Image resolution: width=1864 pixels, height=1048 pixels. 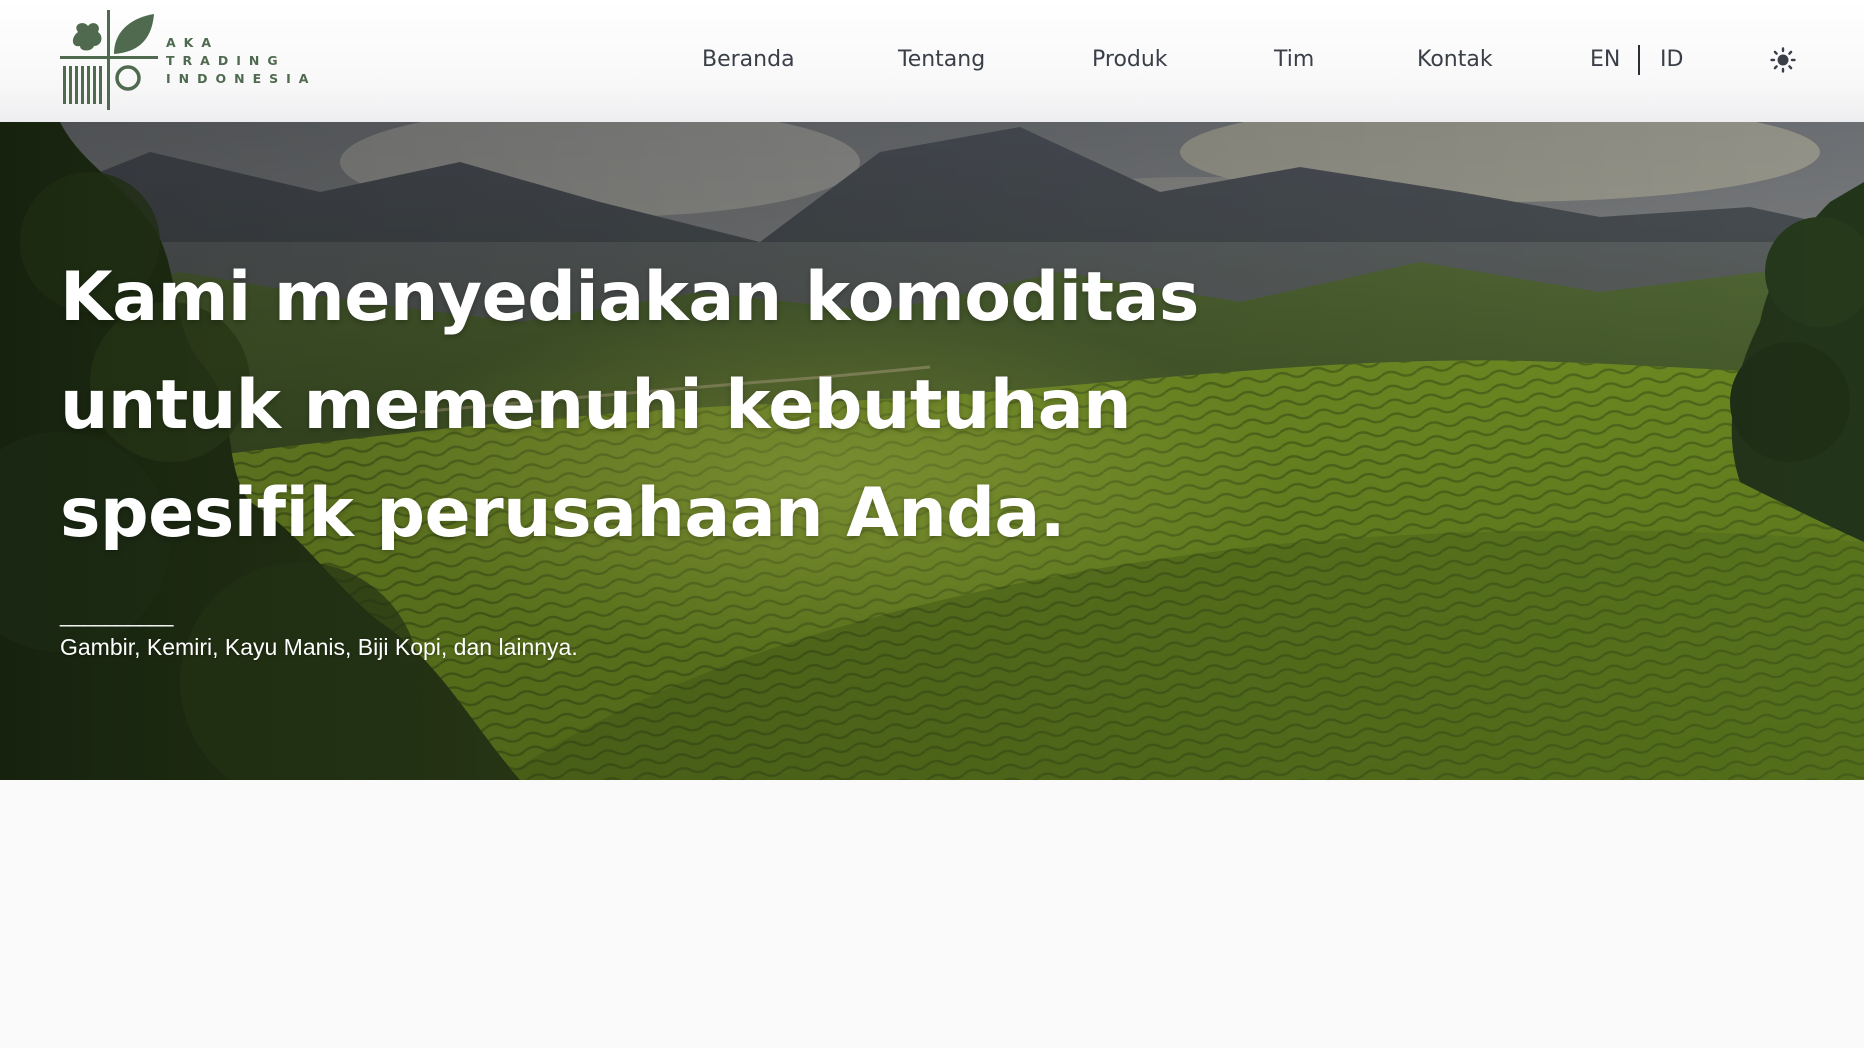 What do you see at coordinates (1639, 60) in the screenshot?
I see `language-separator` at bounding box center [1639, 60].